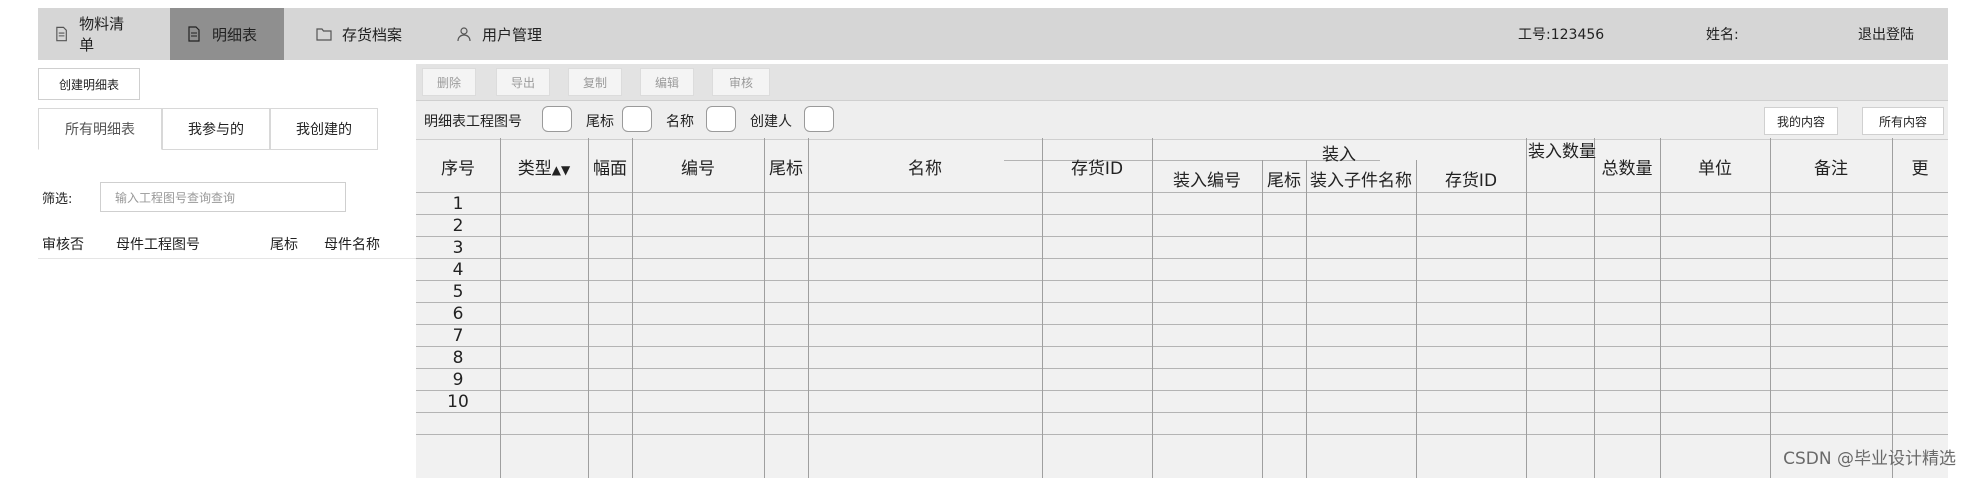 The image size is (1970, 478). What do you see at coordinates (57, 199) in the screenshot?
I see `filter-label: 筛选:` at bounding box center [57, 199].